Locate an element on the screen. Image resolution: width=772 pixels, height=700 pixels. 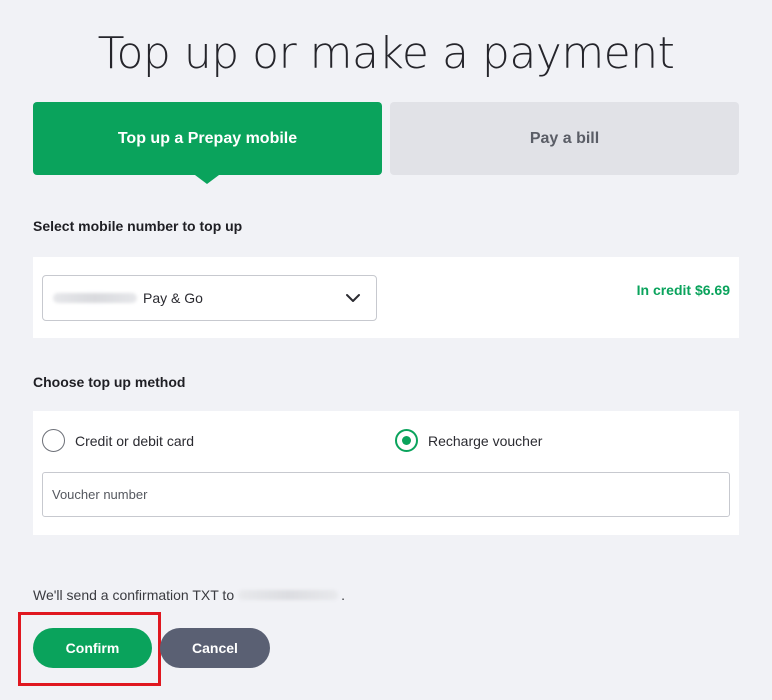
voucher-number-input is located at coordinates (386, 494).